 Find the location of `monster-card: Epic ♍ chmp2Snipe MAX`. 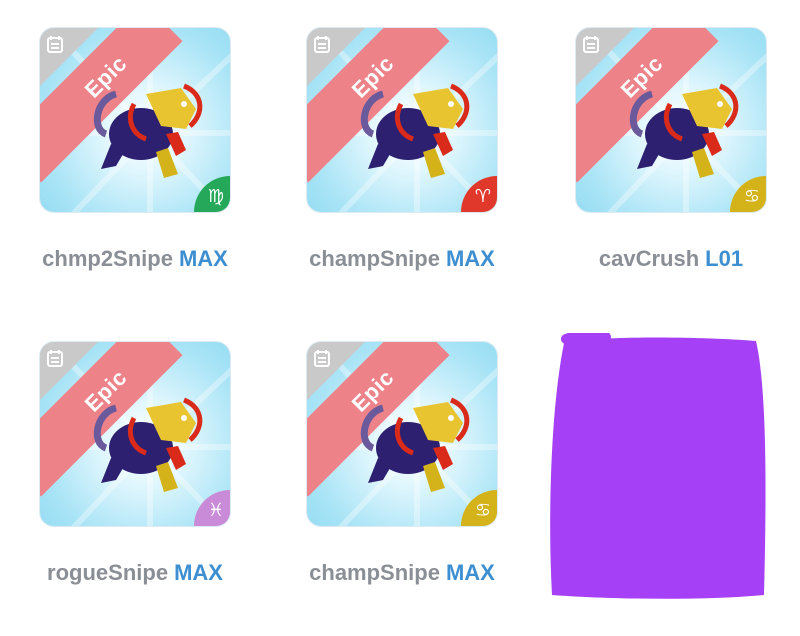

monster-card: Epic ♍ chmp2Snipe MAX is located at coordinates (155, 168).